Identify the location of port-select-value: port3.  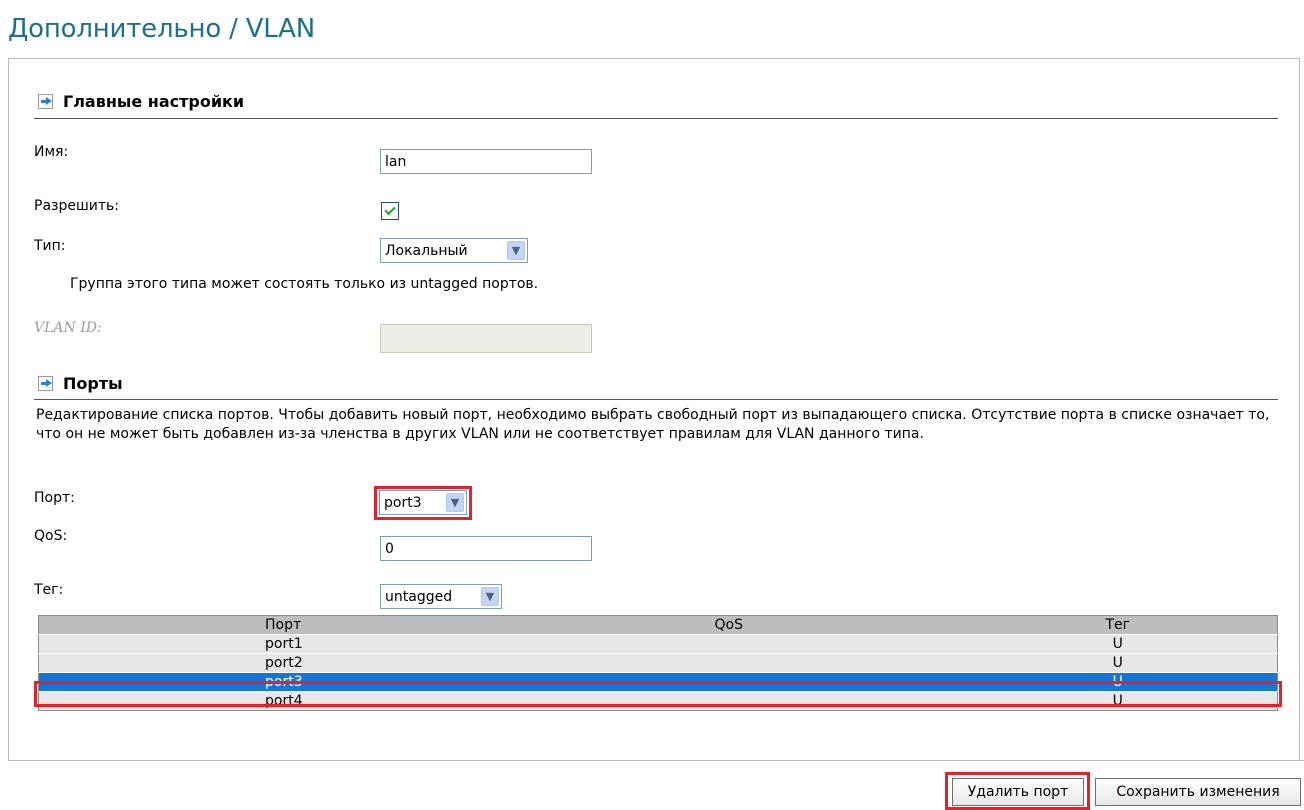
(403, 502).